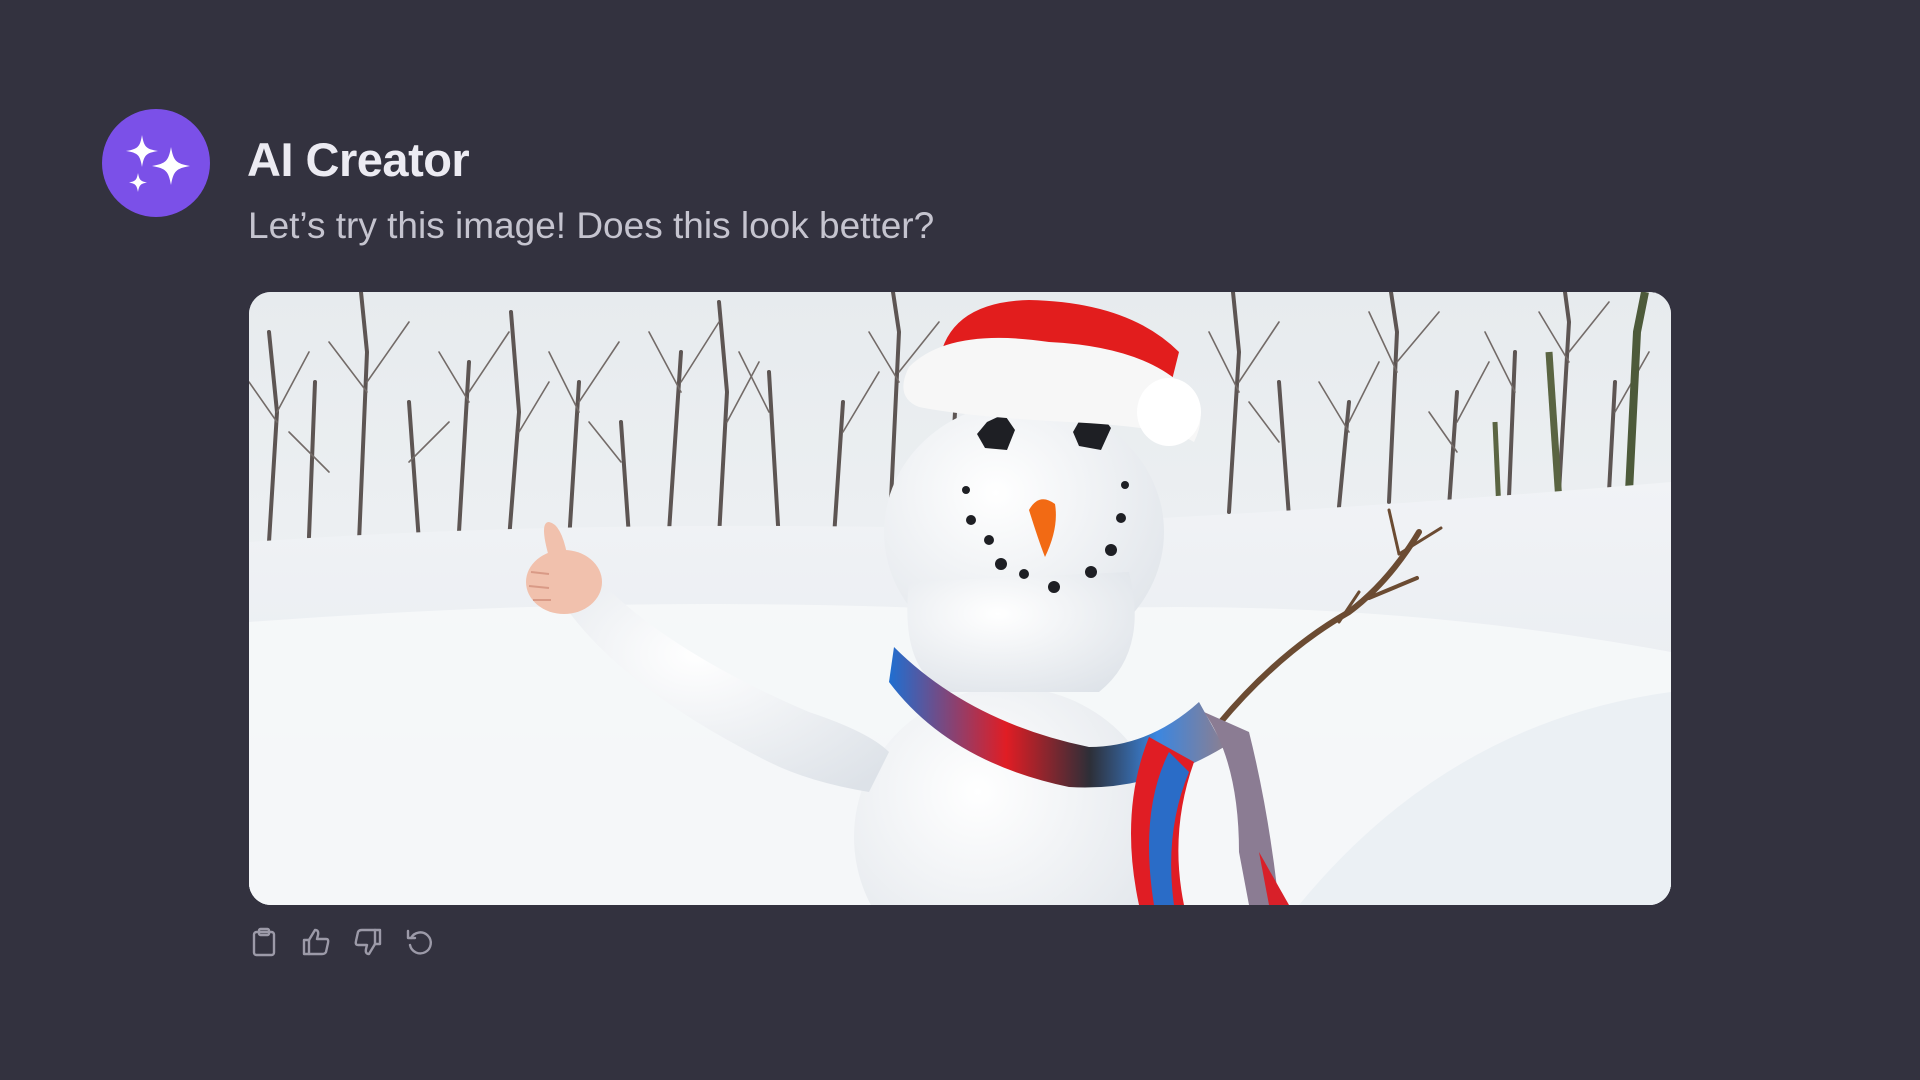 The width and height of the screenshot is (1920, 1080). What do you see at coordinates (358, 159) in the screenshot?
I see `sender-name: AI Creator` at bounding box center [358, 159].